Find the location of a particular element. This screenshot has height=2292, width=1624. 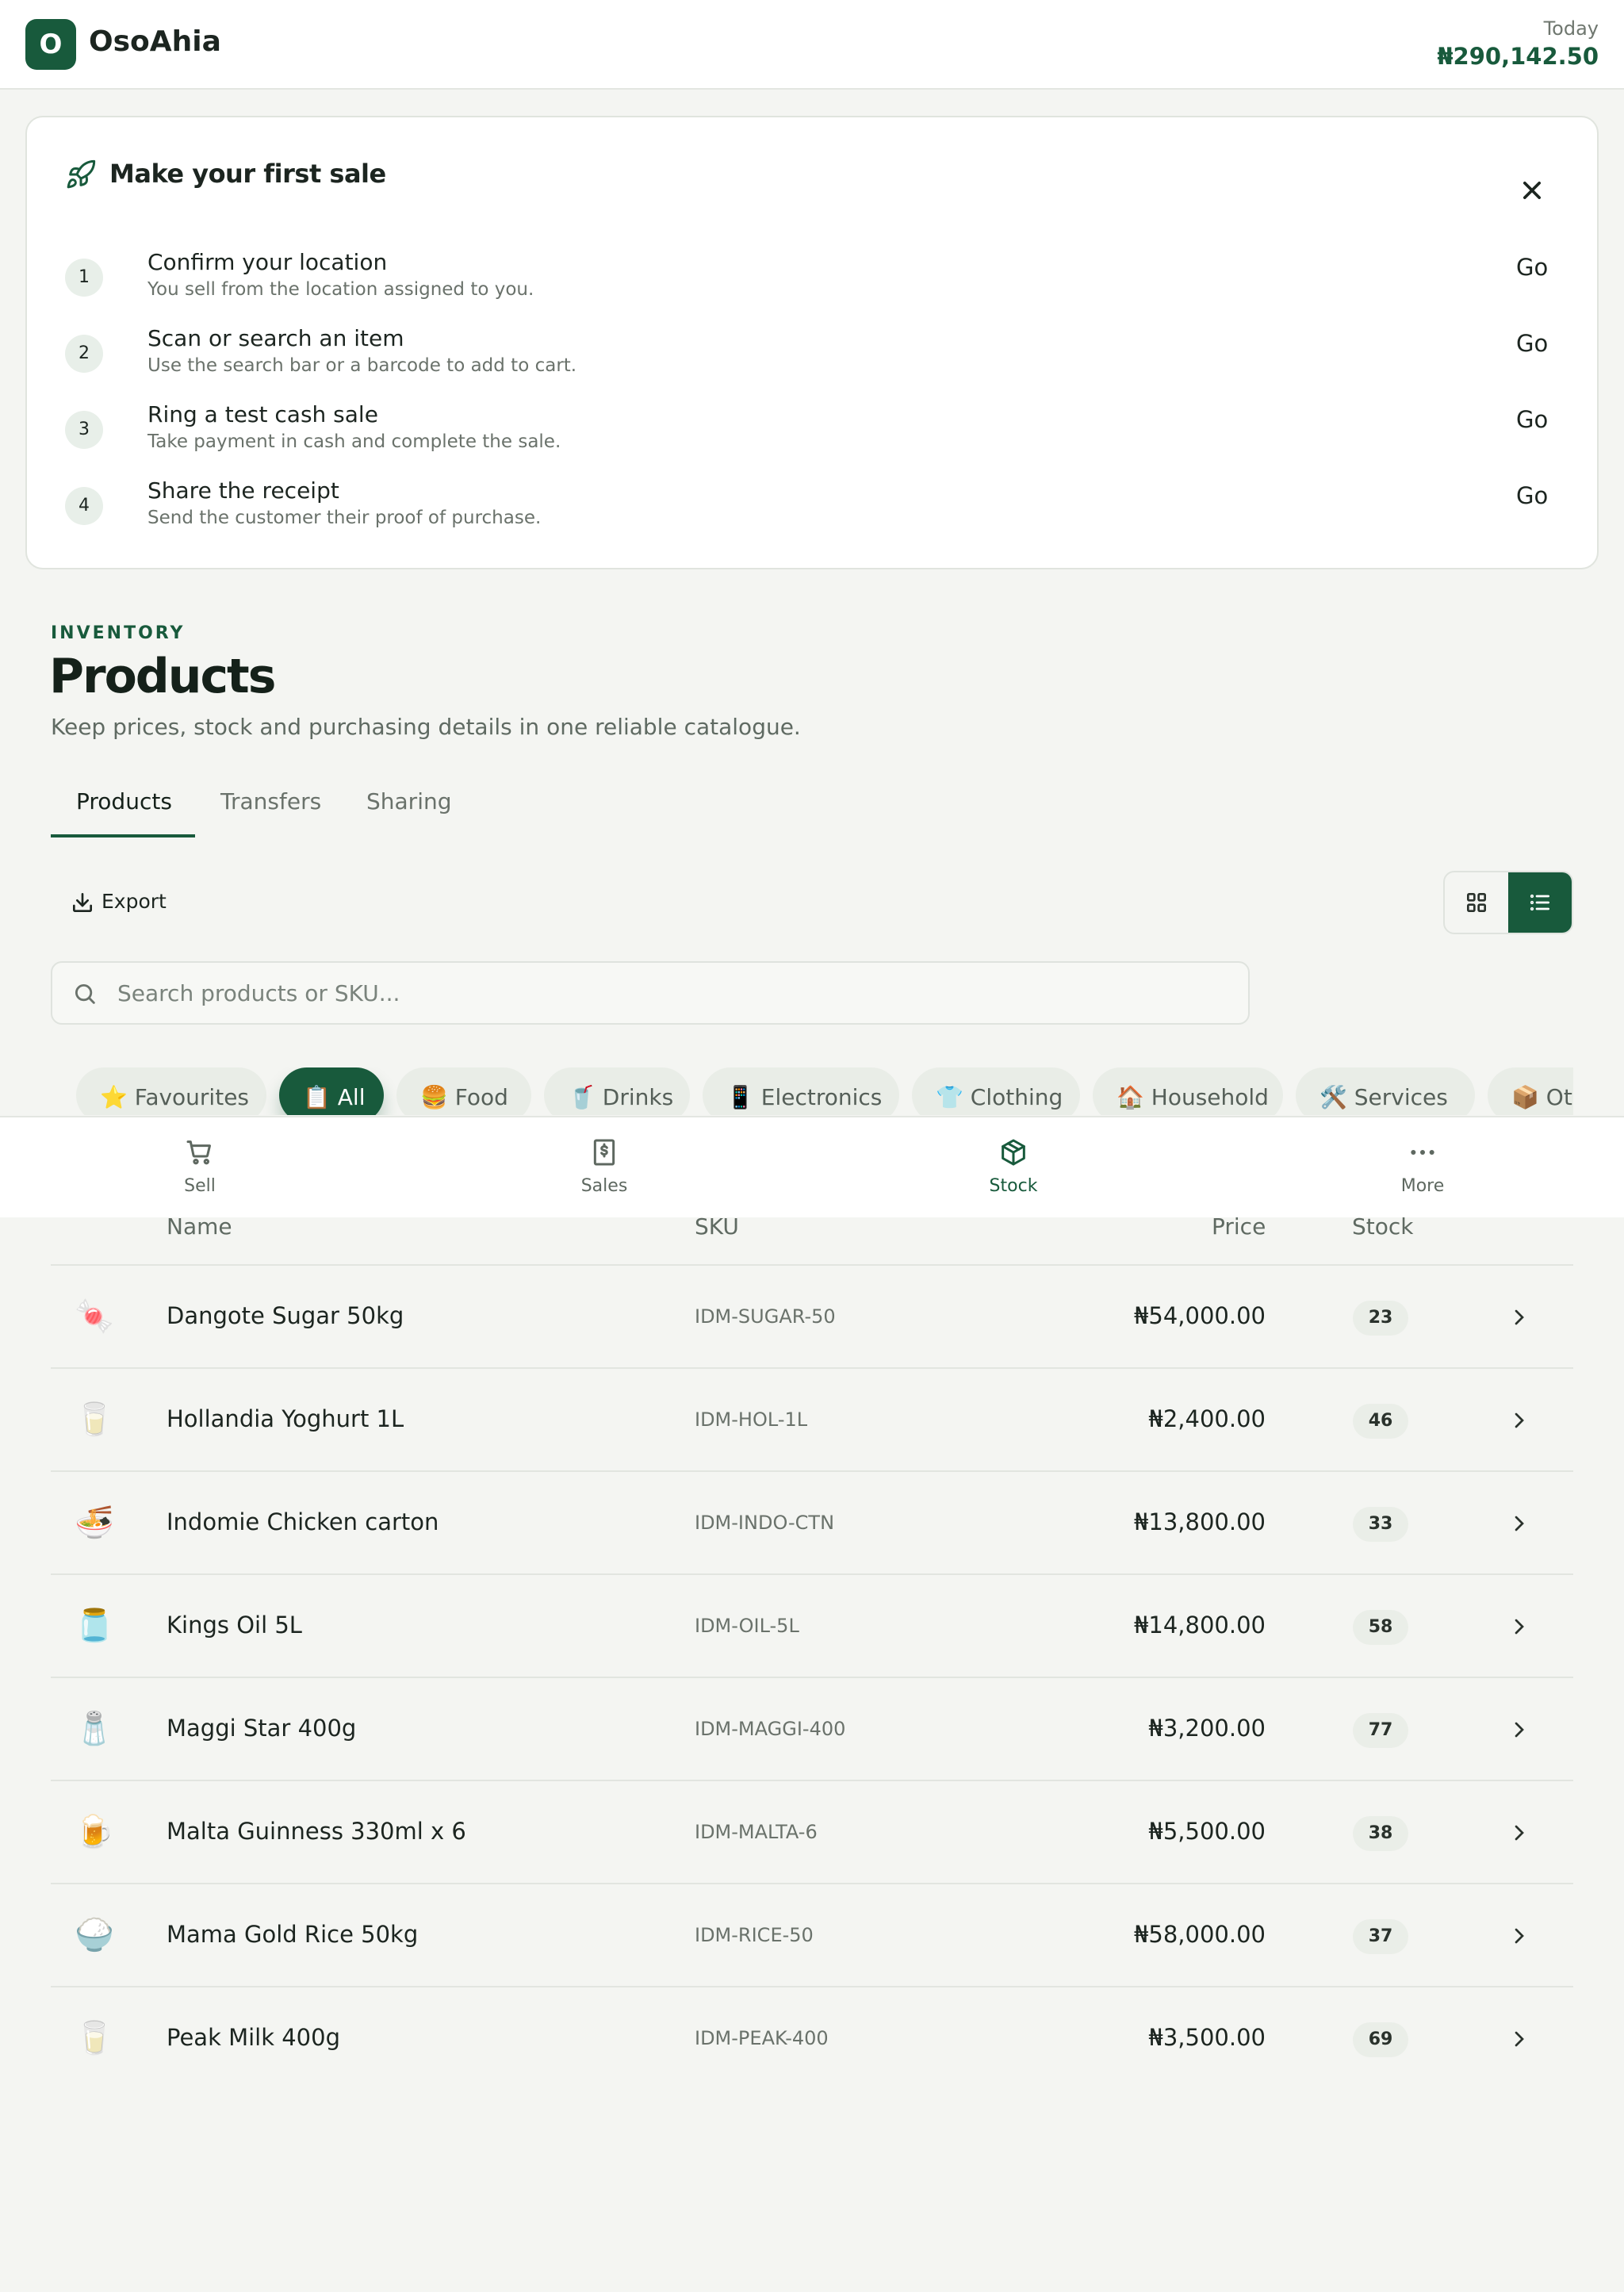

product-name: Dangote Sugar 50kg is located at coordinates (285, 1316).